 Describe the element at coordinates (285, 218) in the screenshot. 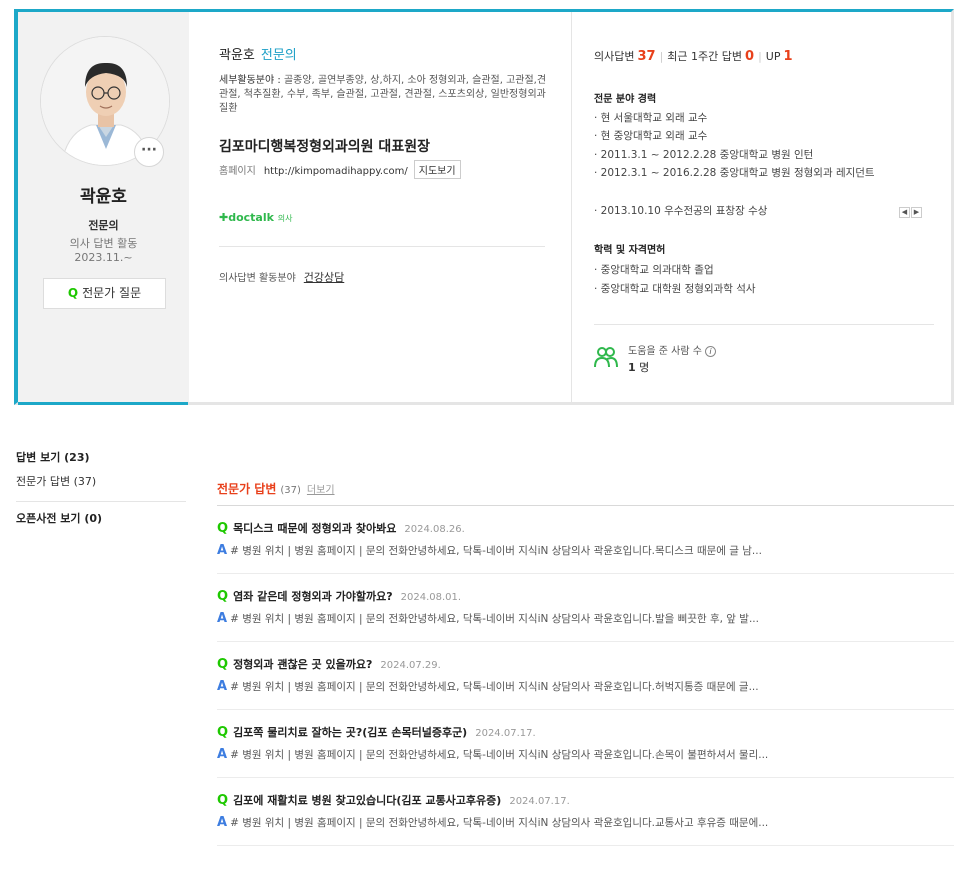

I see `doctalk-suffix: 의사` at that location.